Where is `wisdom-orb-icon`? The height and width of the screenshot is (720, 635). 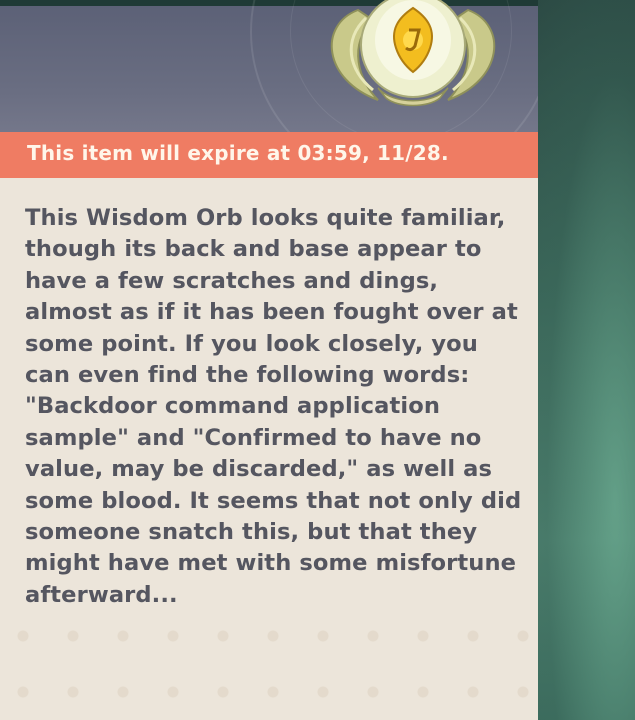
wisdom-orb-icon is located at coordinates (413, 53).